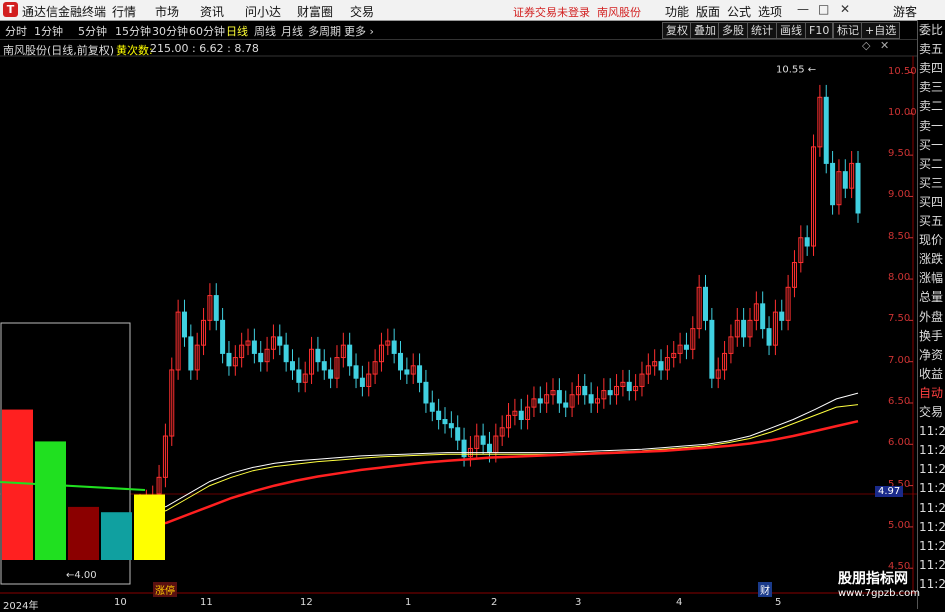  Describe the element at coordinates (705, 30) in the screenshot. I see `overlay-button: 叠加` at that location.